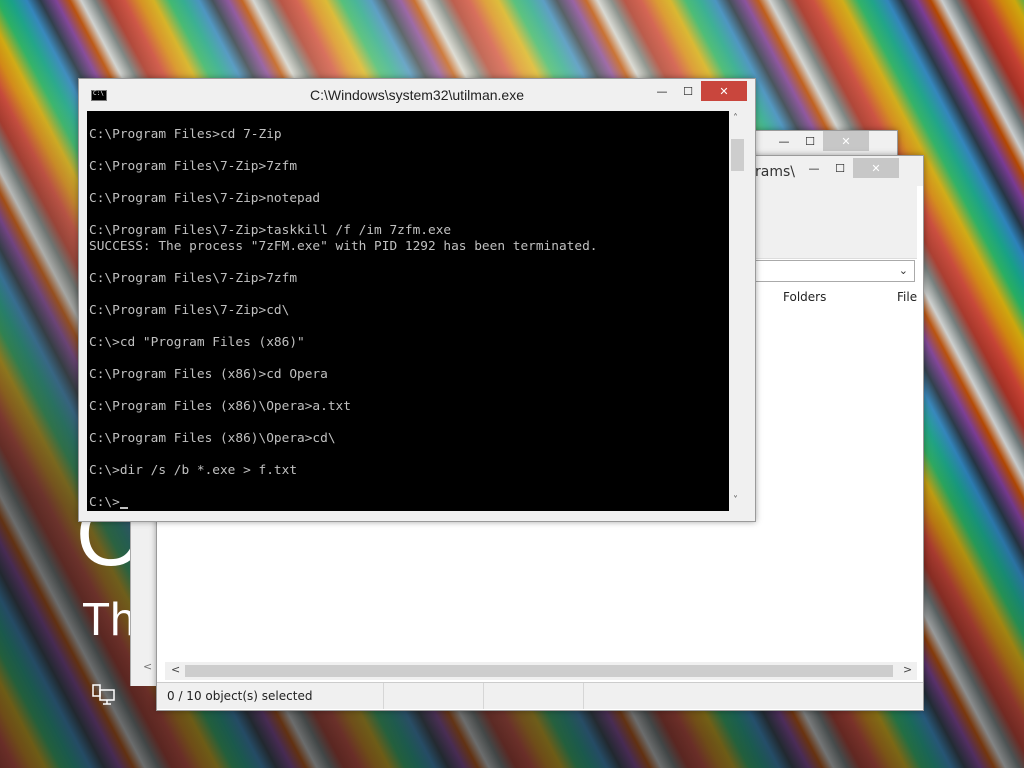 This screenshot has width=1024, height=768. Describe the element at coordinates (212, 438) in the screenshot. I see `console-line: C:\Program Files (x86)\Opera>cd\` at that location.